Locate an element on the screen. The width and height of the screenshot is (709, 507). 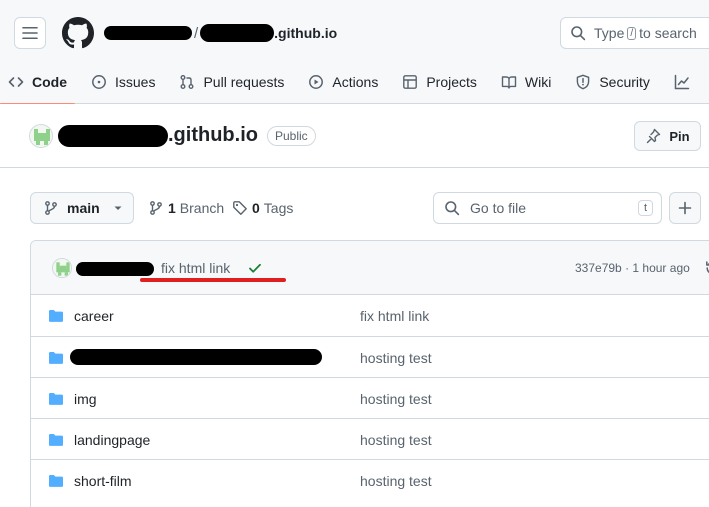
branches-link: 1 Branch is located at coordinates (186, 208).